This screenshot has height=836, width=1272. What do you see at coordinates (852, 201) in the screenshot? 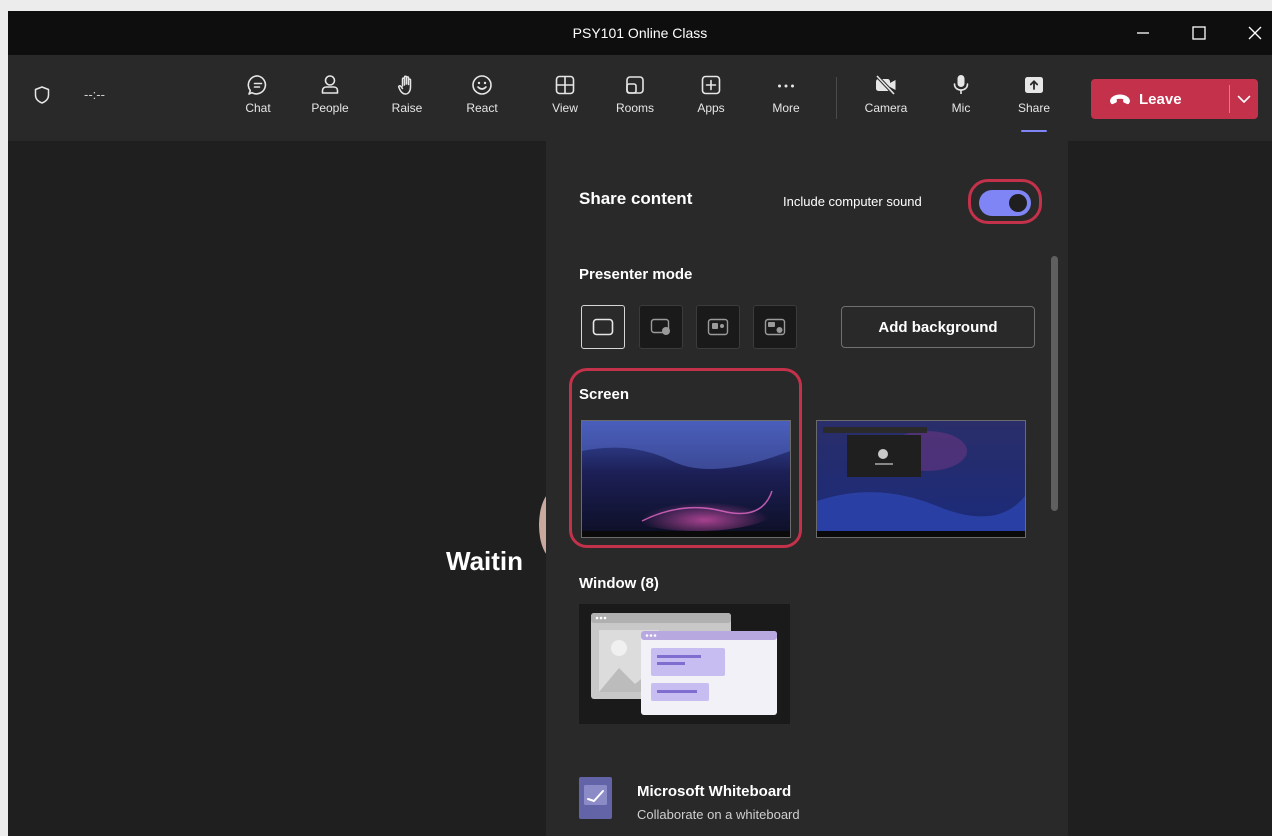
I see `include-sound-label: Include computer sound` at bounding box center [852, 201].